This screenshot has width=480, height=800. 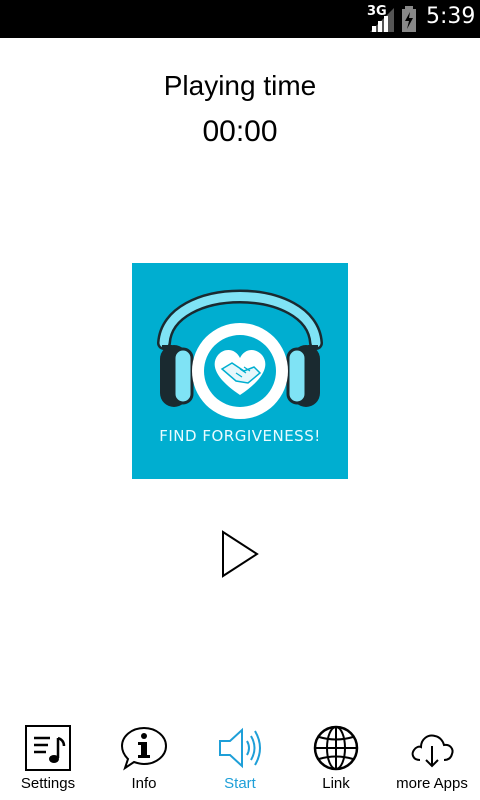 What do you see at coordinates (48, 748) in the screenshot?
I see `settings-music-icon` at bounding box center [48, 748].